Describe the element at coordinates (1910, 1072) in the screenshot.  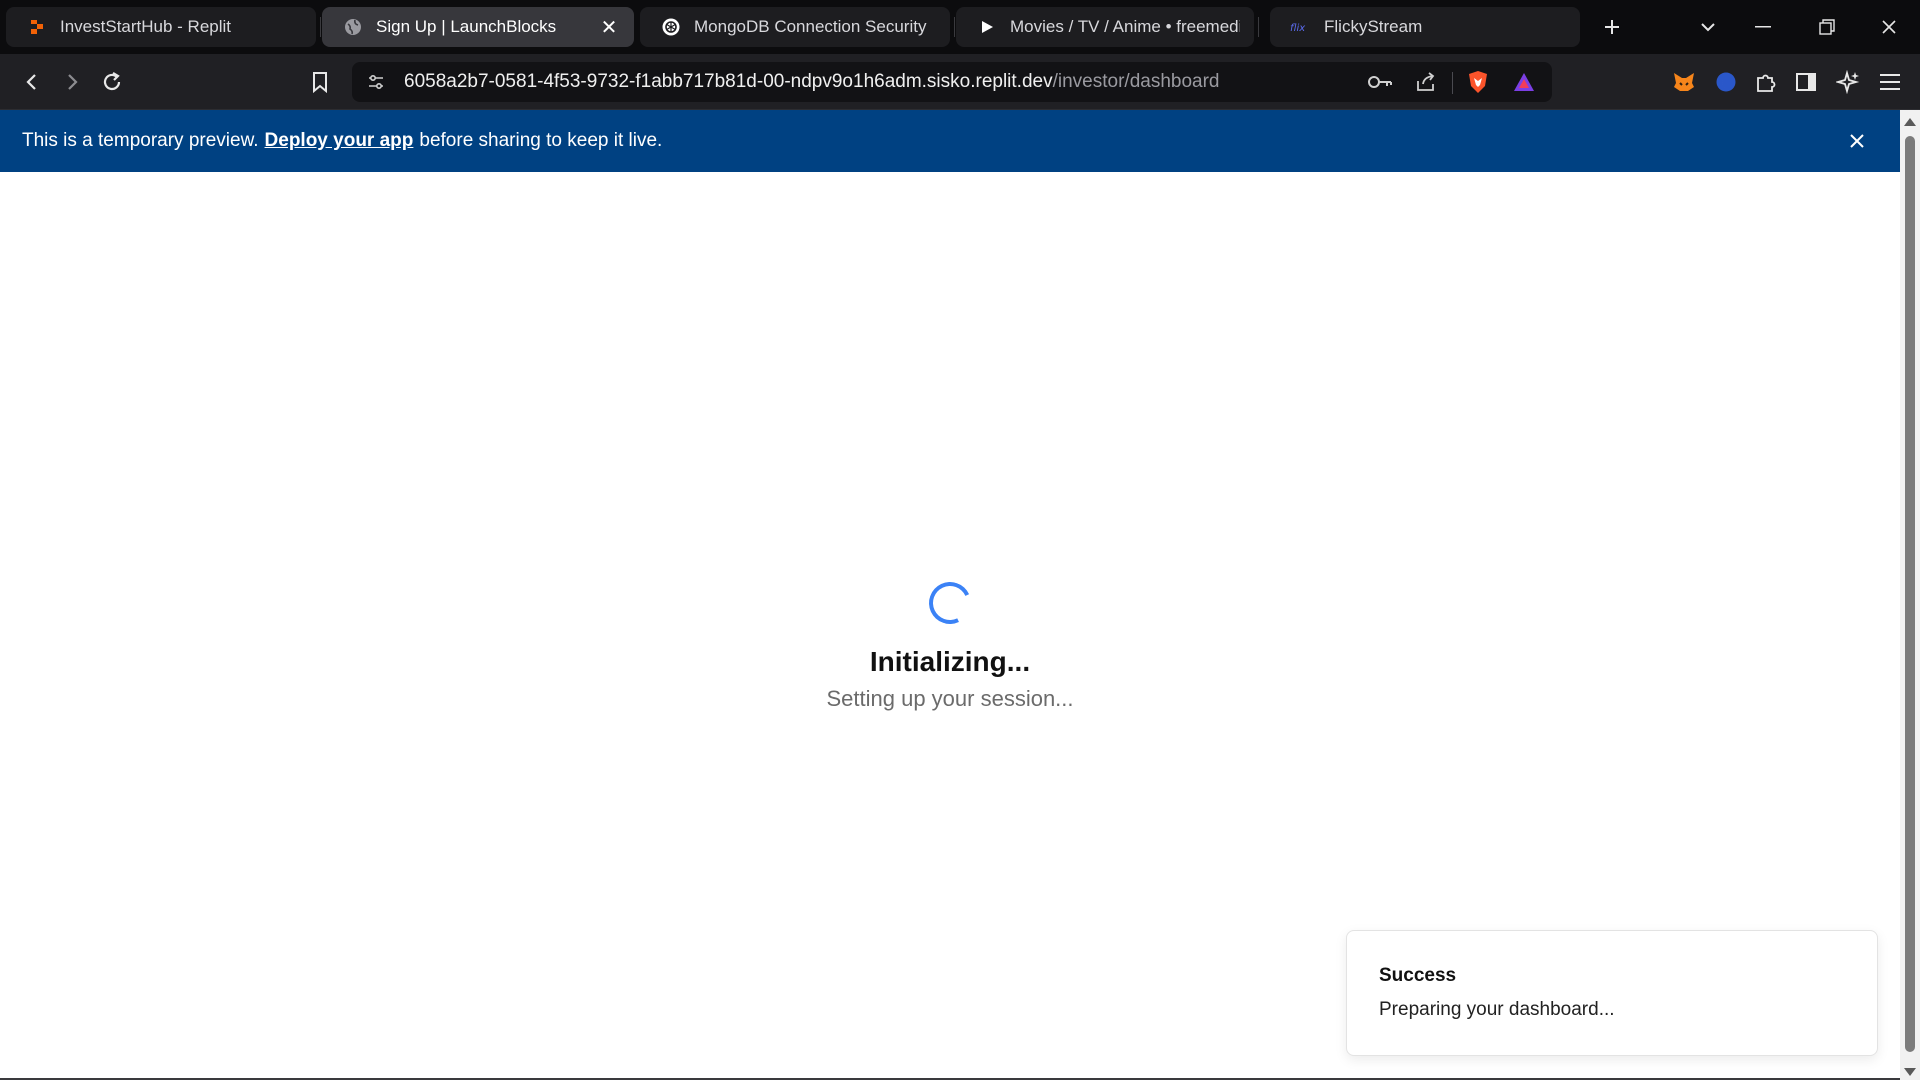
I see `scroll-down-arrow-icon` at that location.